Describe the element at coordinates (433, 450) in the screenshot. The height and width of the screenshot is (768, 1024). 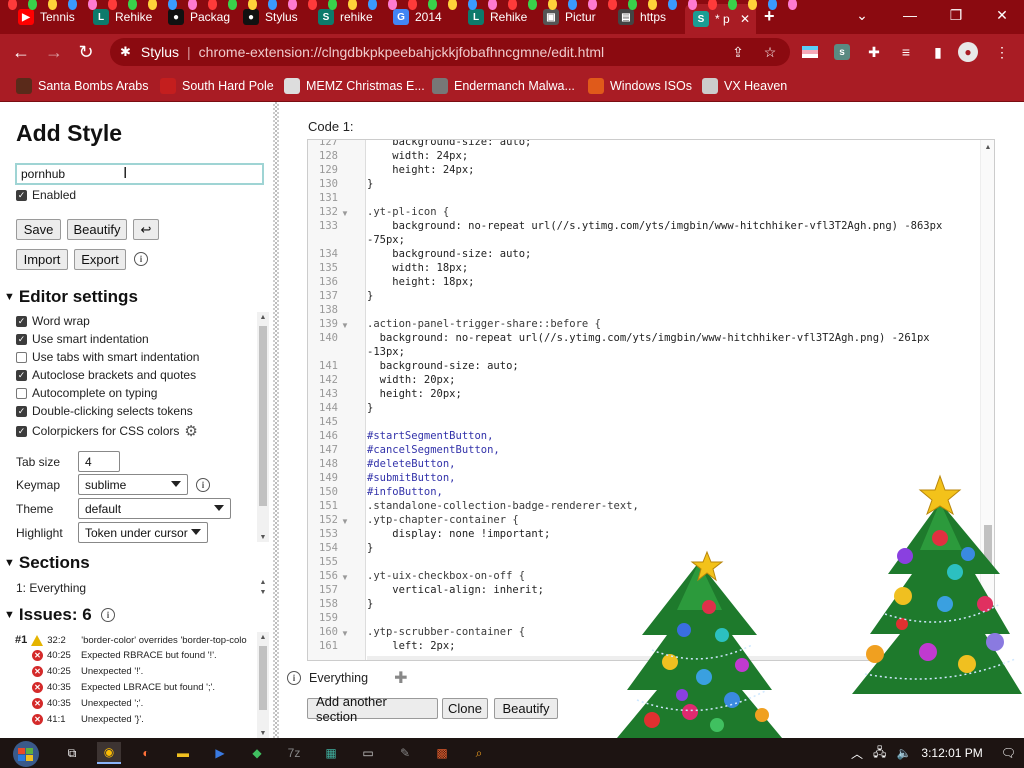
I see `code-line: #cancelSegmentButton,` at that location.